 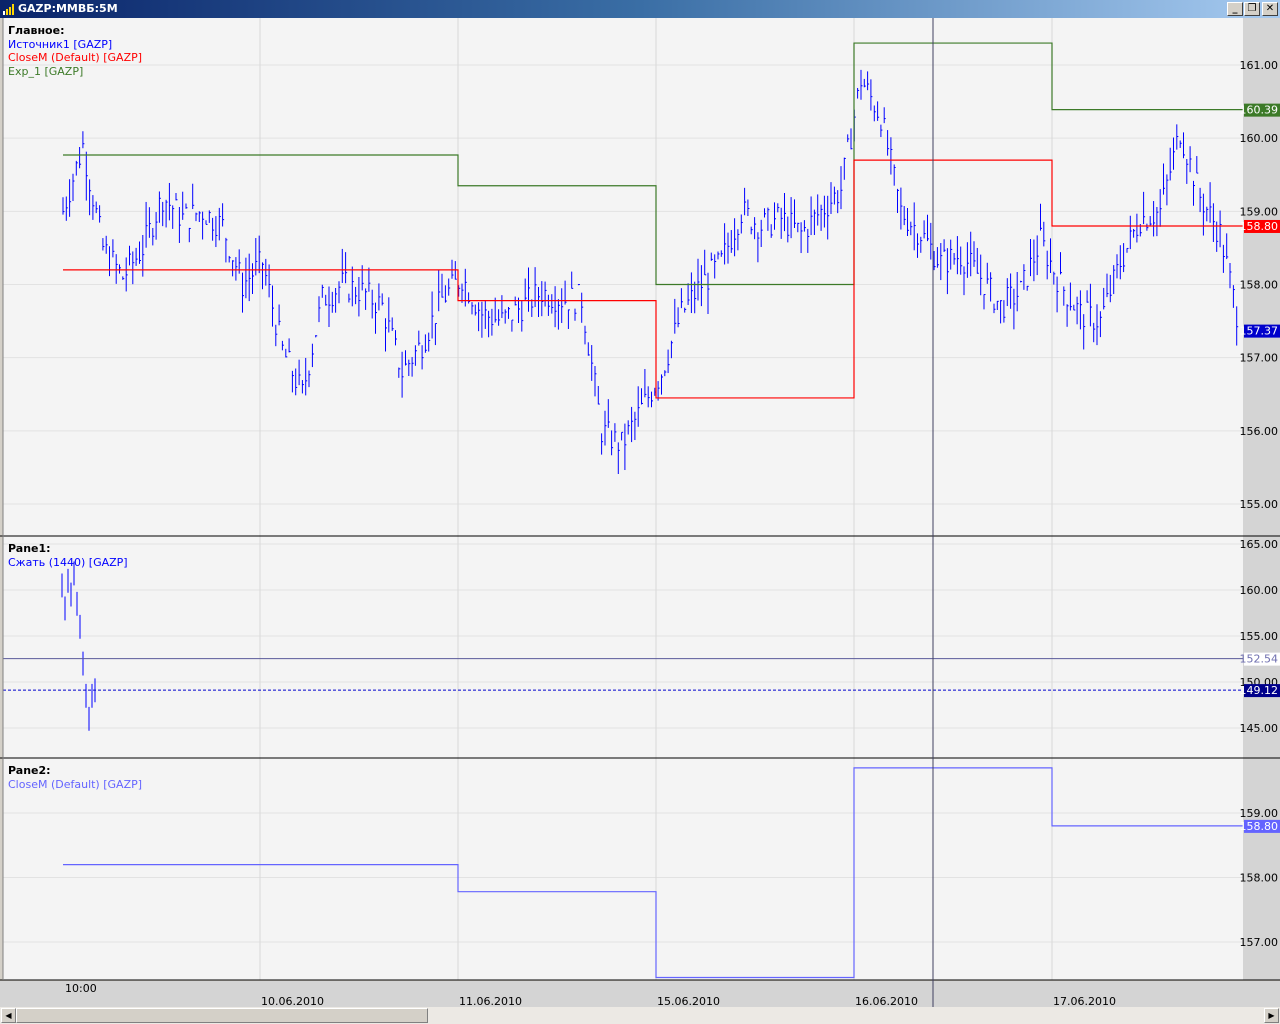 What do you see at coordinates (75, 45) in the screenshot?
I see `legend-source: Источник1 [GAZP]` at bounding box center [75, 45].